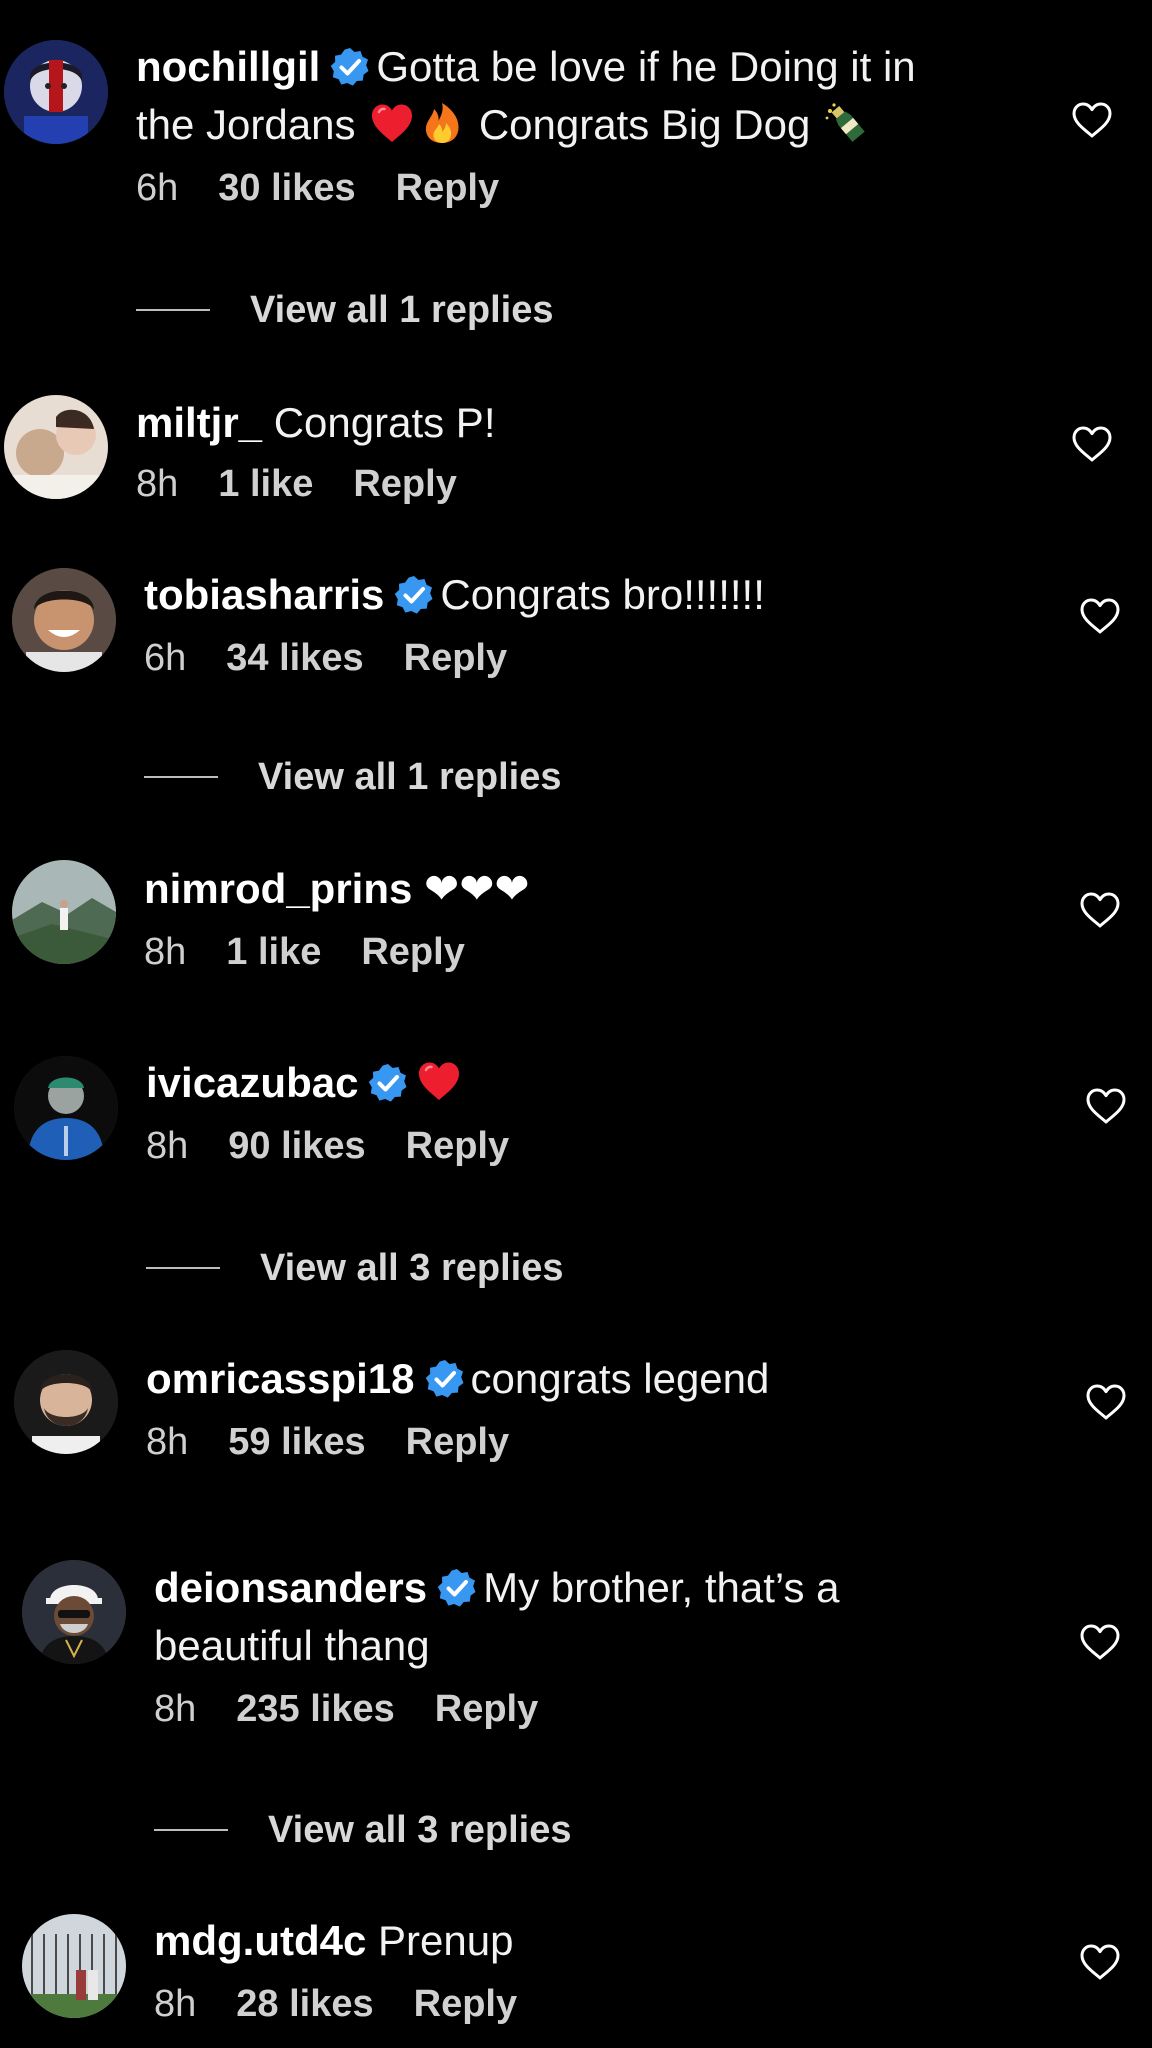 The image size is (1152, 2048). Describe the element at coordinates (847, 123) in the screenshot. I see `champagne-emoji-icon` at that location.